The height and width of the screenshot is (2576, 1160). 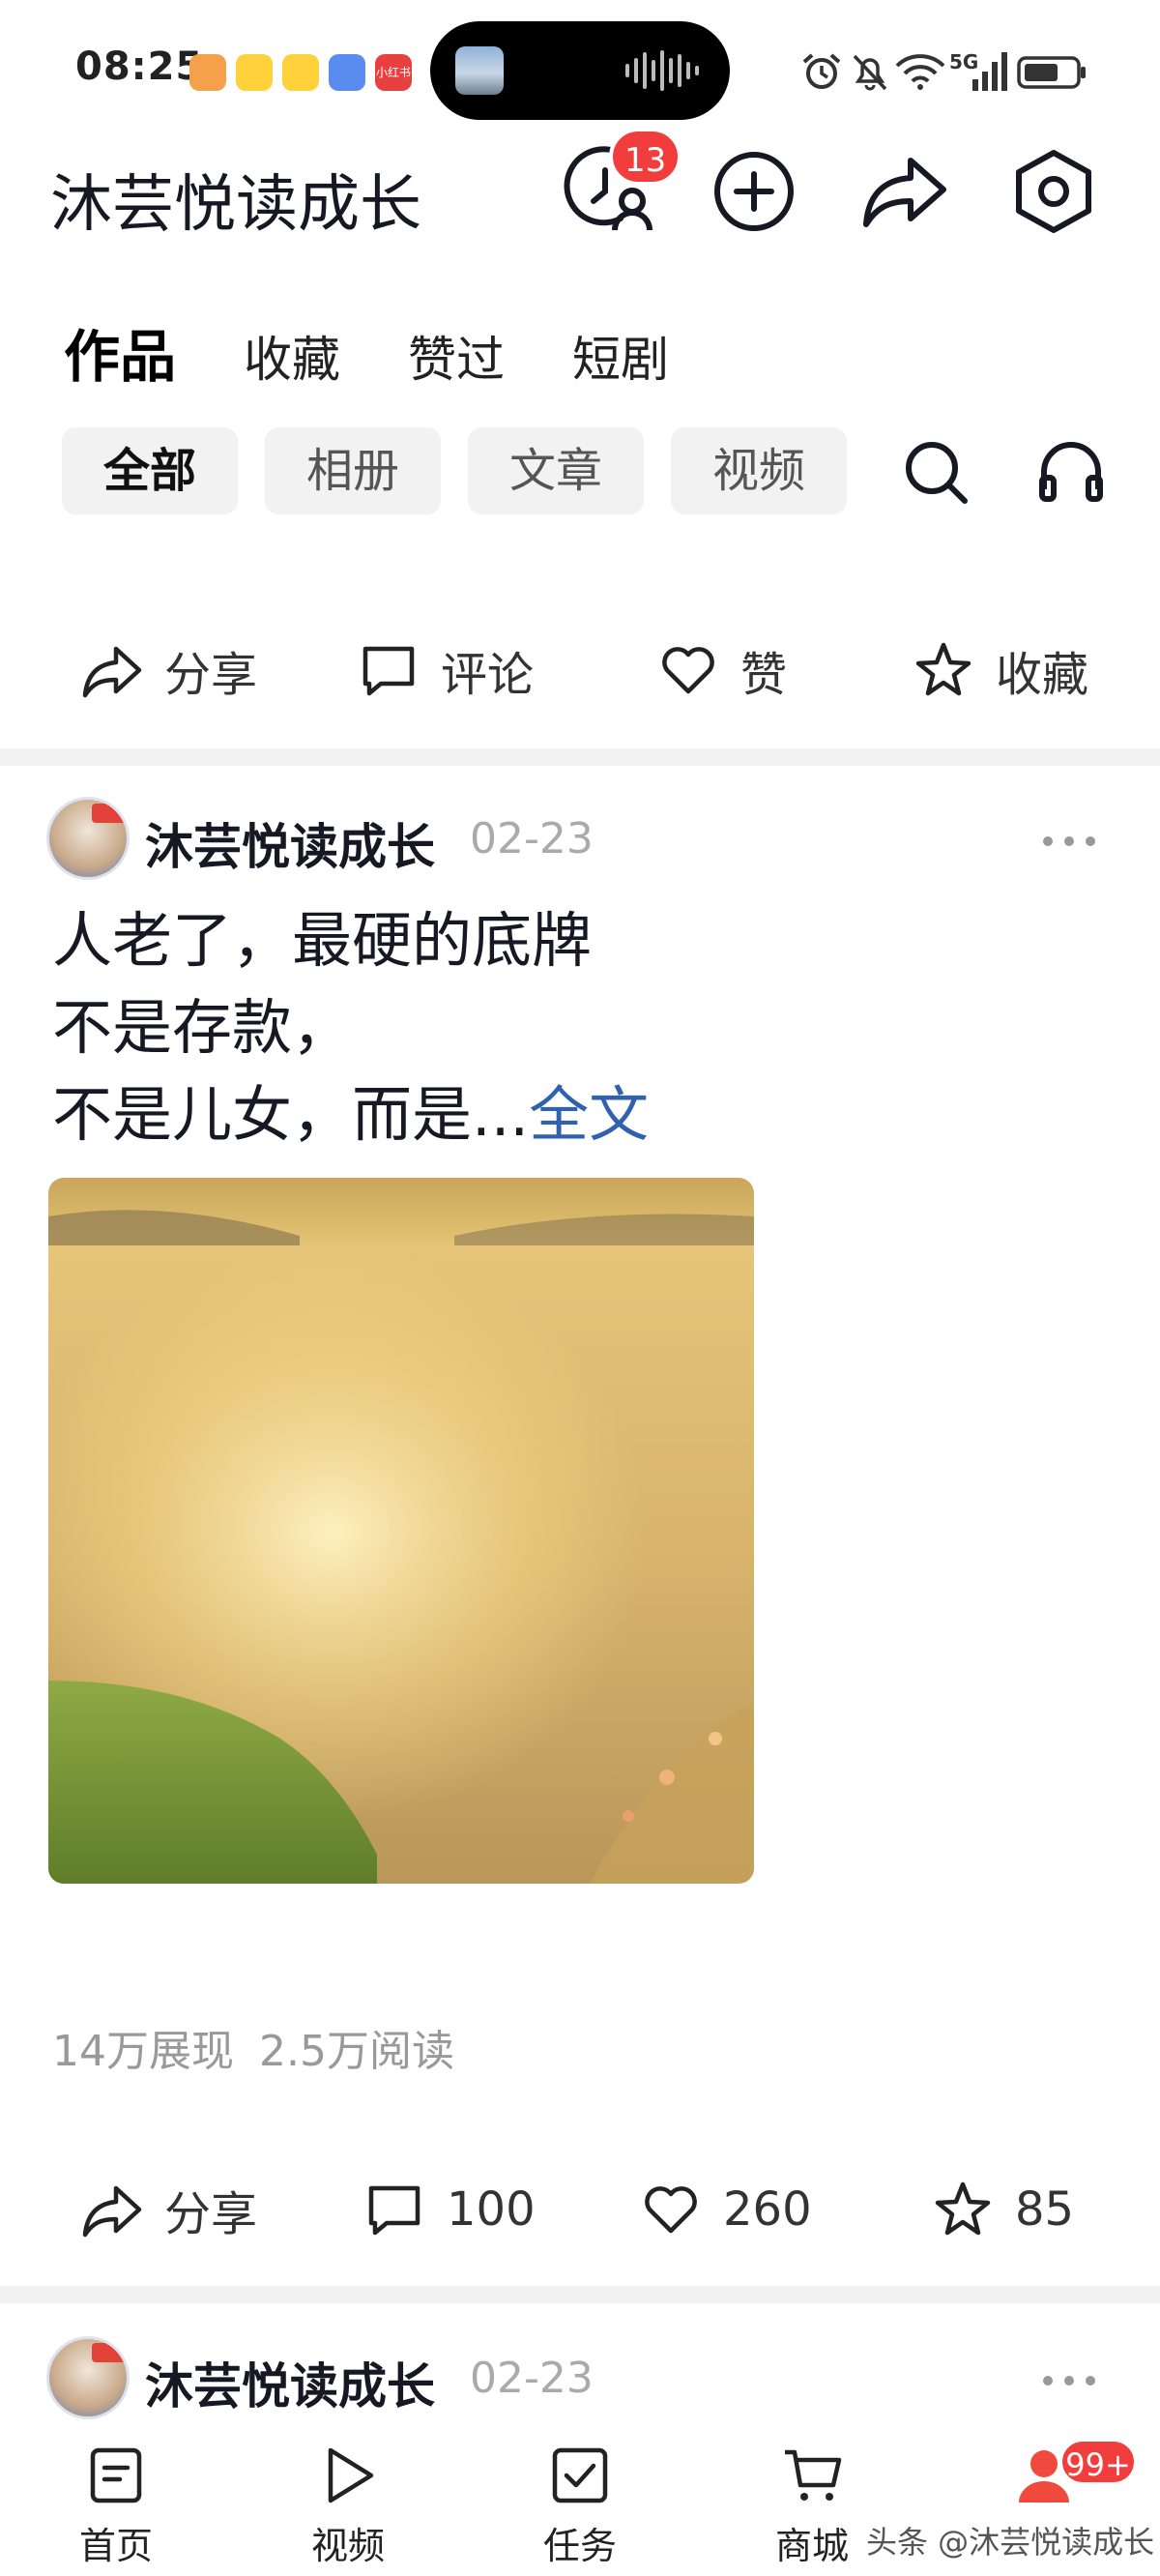 What do you see at coordinates (1071, 472) in the screenshot?
I see `headphones-icon` at bounding box center [1071, 472].